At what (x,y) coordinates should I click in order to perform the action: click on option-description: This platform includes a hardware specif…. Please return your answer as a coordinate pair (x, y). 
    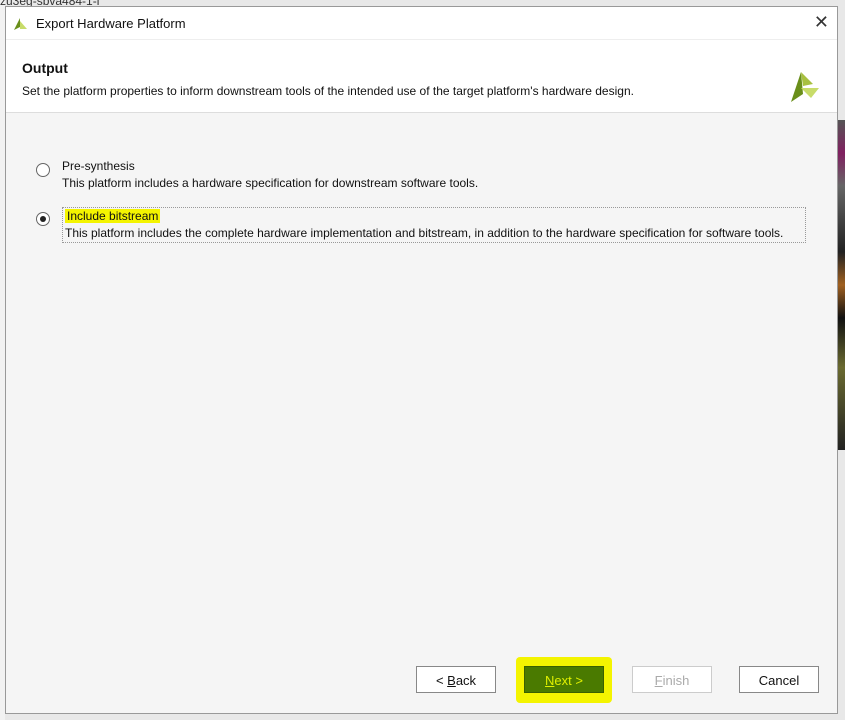
    Looking at the image, I should click on (270, 183).